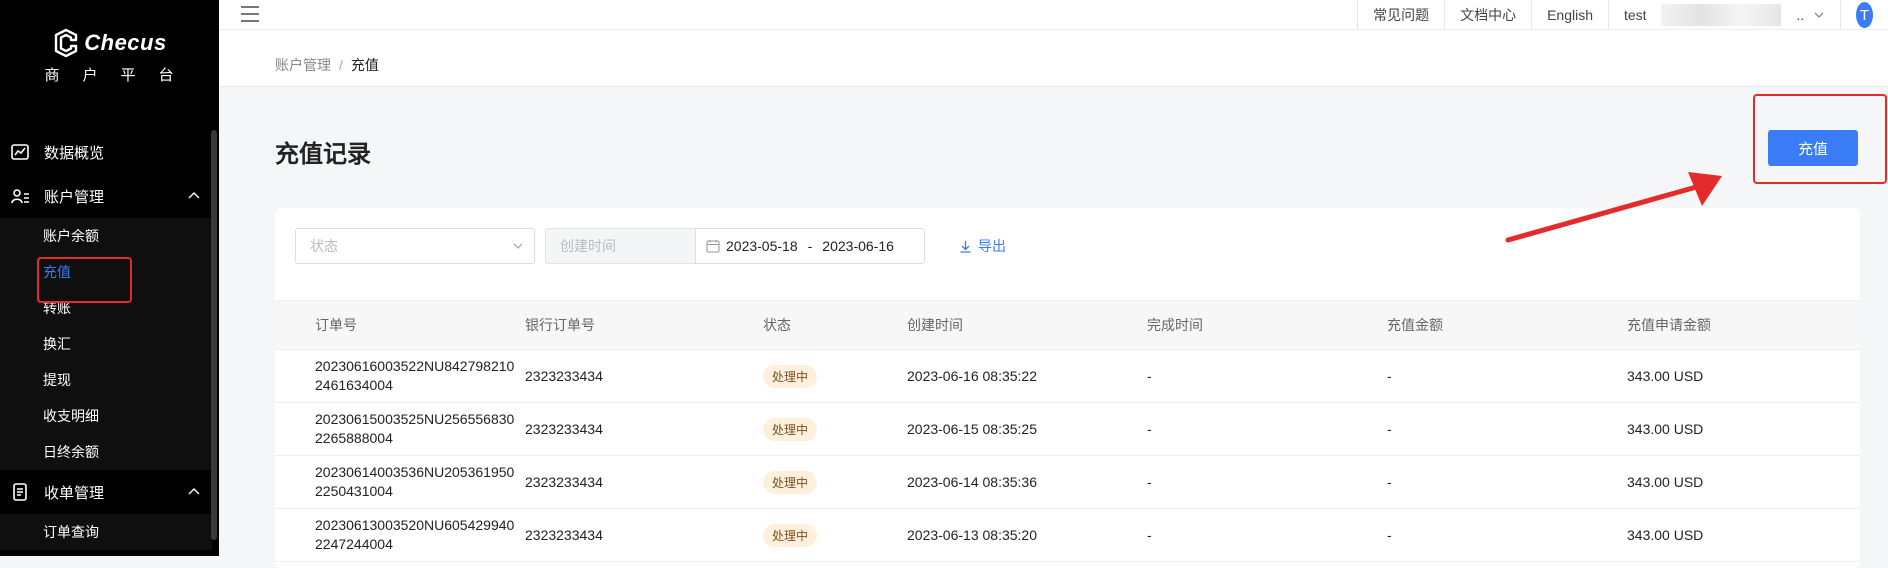 This screenshot has height=568, width=1888. What do you see at coordinates (84, 280) in the screenshot?
I see `highlight-box-menu` at bounding box center [84, 280].